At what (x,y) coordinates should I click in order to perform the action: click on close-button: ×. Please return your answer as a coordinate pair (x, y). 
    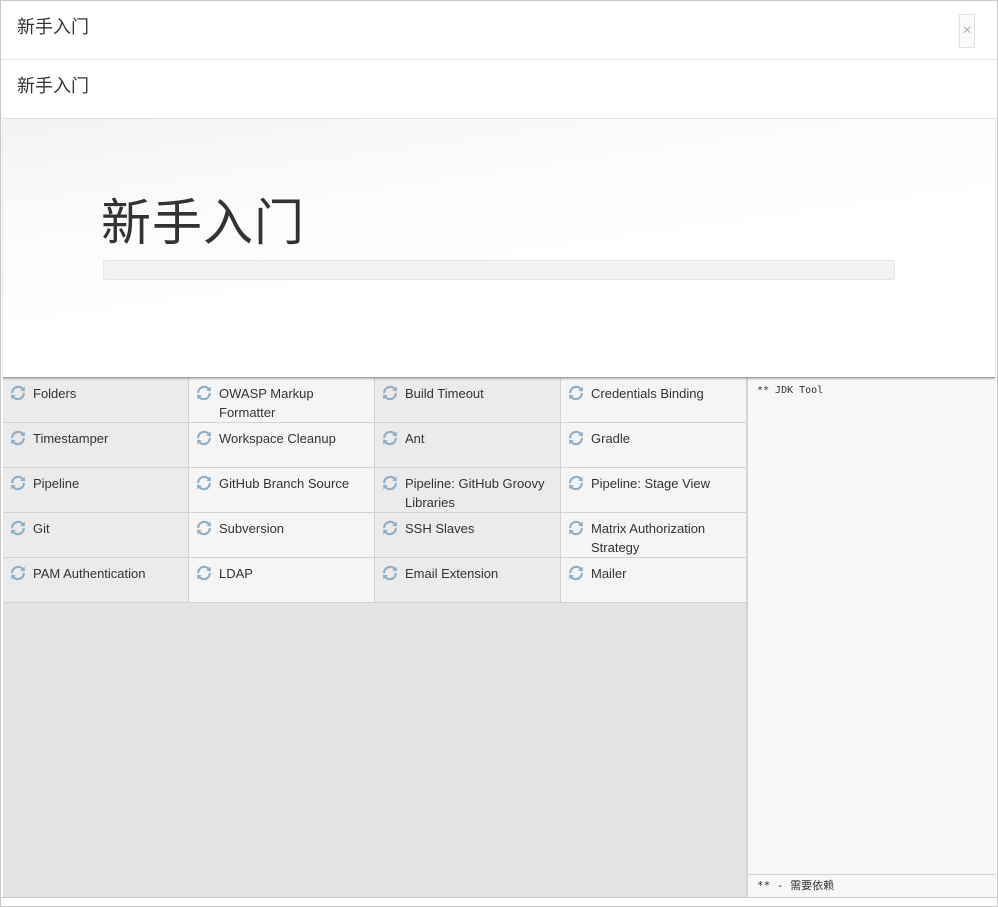
    Looking at the image, I should click on (967, 31).